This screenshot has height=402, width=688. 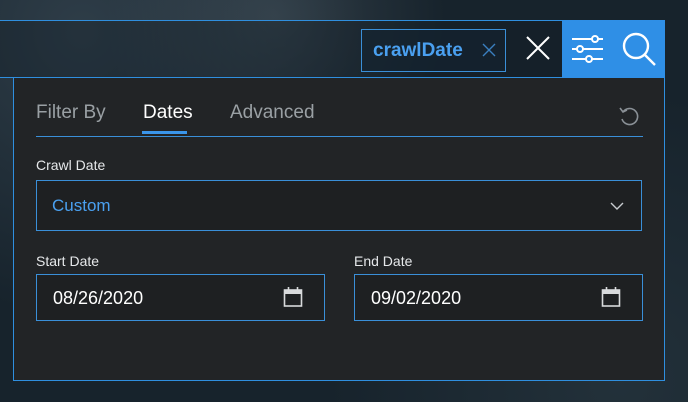 I want to click on crawl-date-select: Custom, so click(x=339, y=205).